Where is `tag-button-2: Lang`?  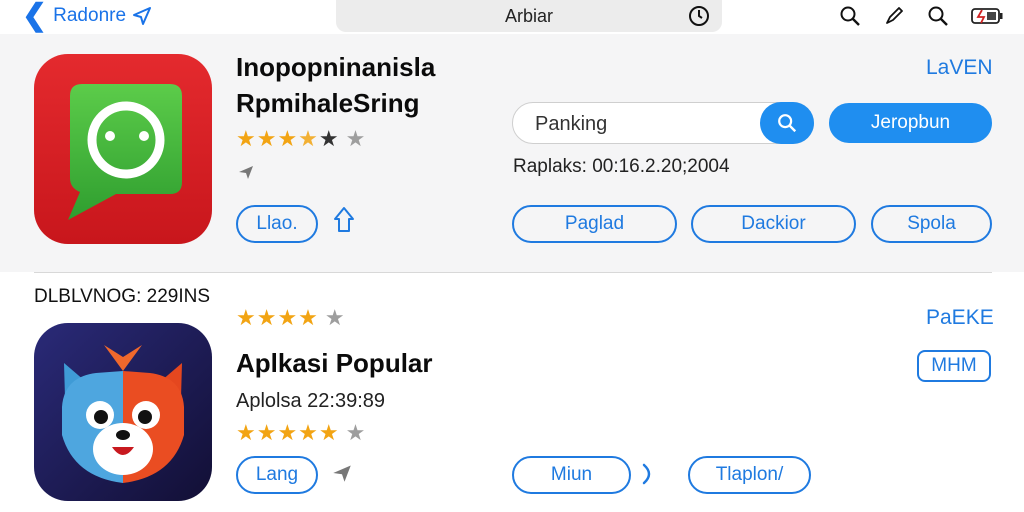
tag-button-2: Lang is located at coordinates (277, 475).